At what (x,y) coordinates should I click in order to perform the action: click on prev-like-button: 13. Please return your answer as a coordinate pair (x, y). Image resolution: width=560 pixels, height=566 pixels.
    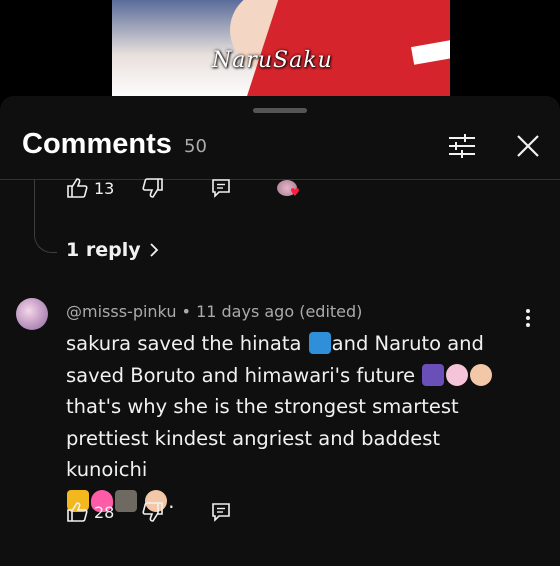
    Looking at the image, I should click on (90, 188).